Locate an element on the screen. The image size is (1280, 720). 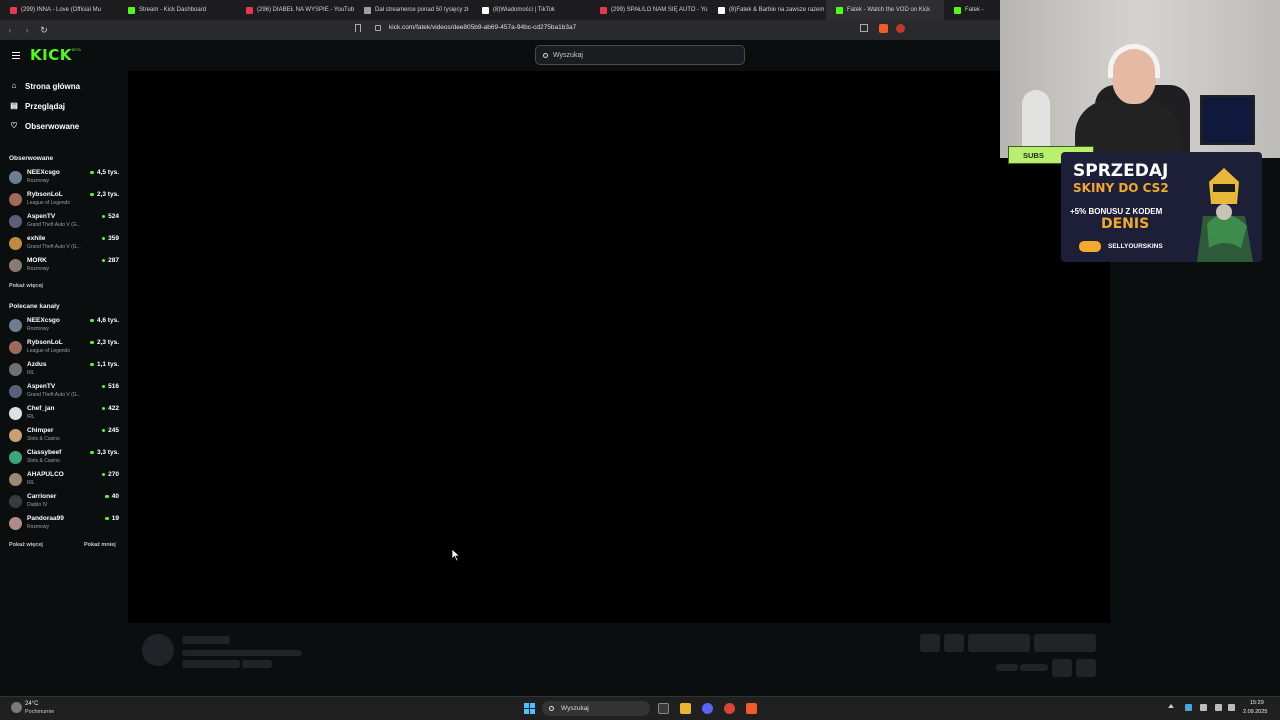
brave-icon is located at coordinates (751, 708).